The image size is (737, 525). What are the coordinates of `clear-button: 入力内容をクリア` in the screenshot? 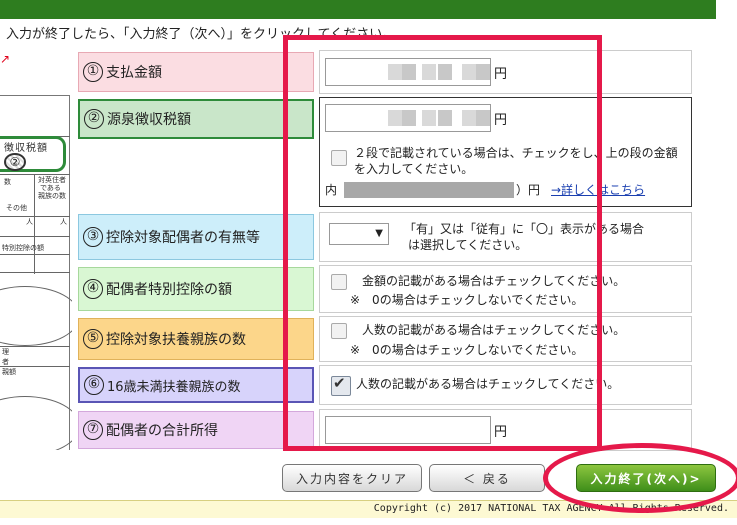 It's located at (352, 478).